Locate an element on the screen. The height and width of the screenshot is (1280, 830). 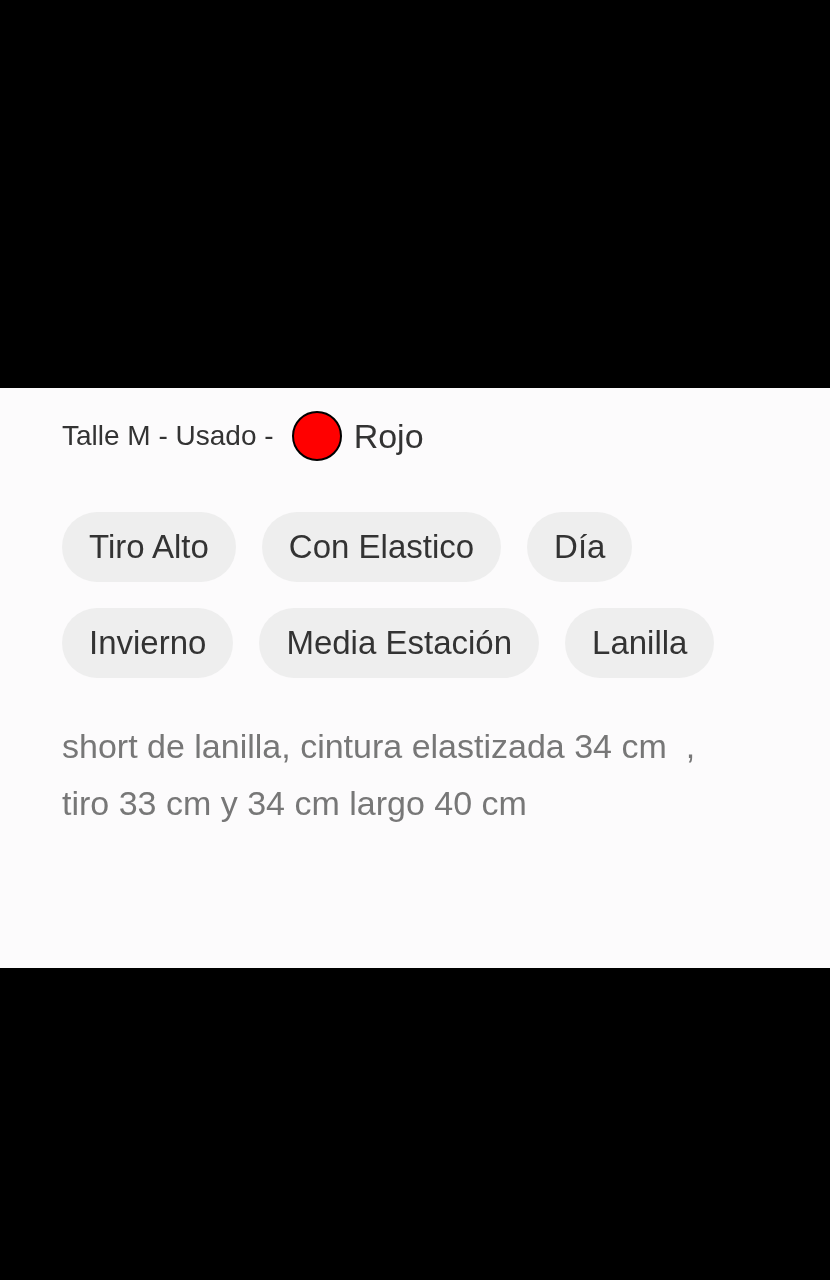
color-name: Rojo is located at coordinates (388, 436).